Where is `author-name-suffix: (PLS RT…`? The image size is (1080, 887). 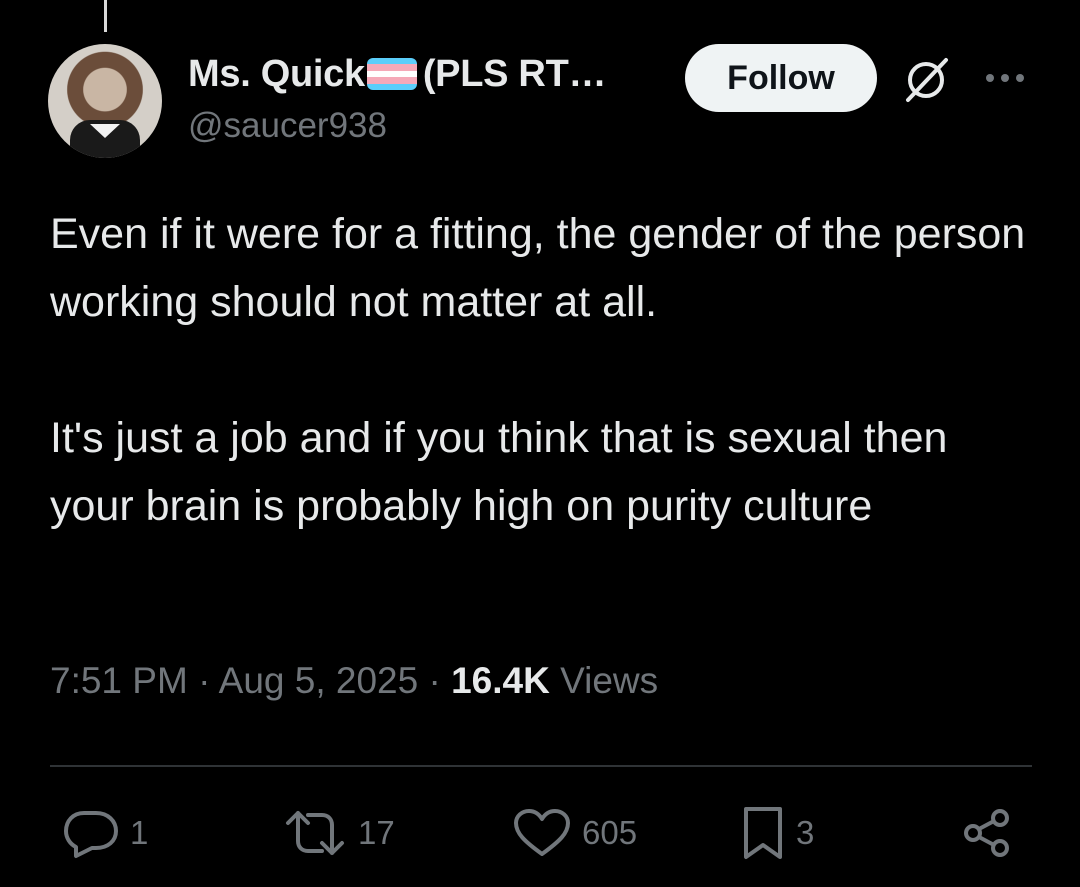 author-name-suffix: (PLS RT… is located at coordinates (514, 73).